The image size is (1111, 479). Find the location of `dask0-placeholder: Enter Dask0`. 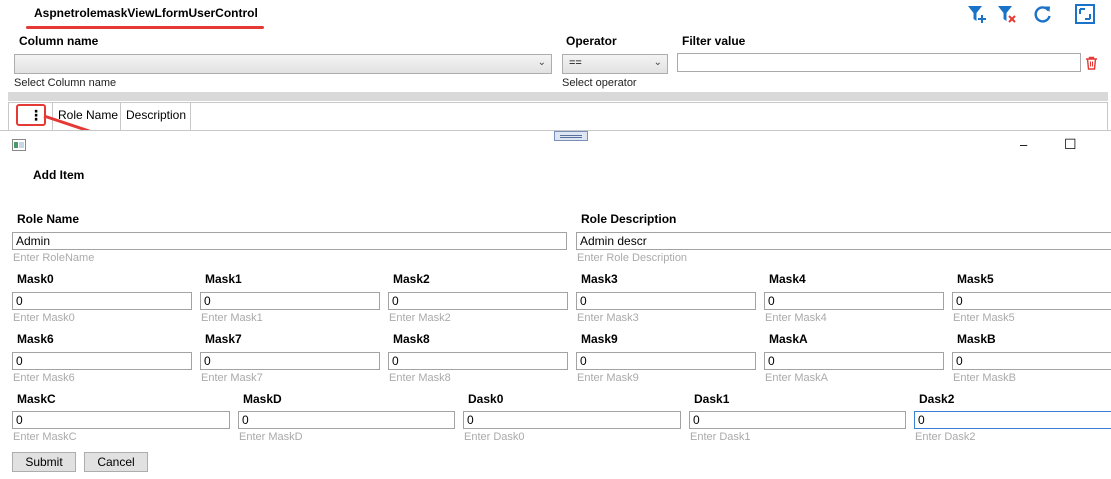

dask0-placeholder: Enter Dask0 is located at coordinates (494, 437).